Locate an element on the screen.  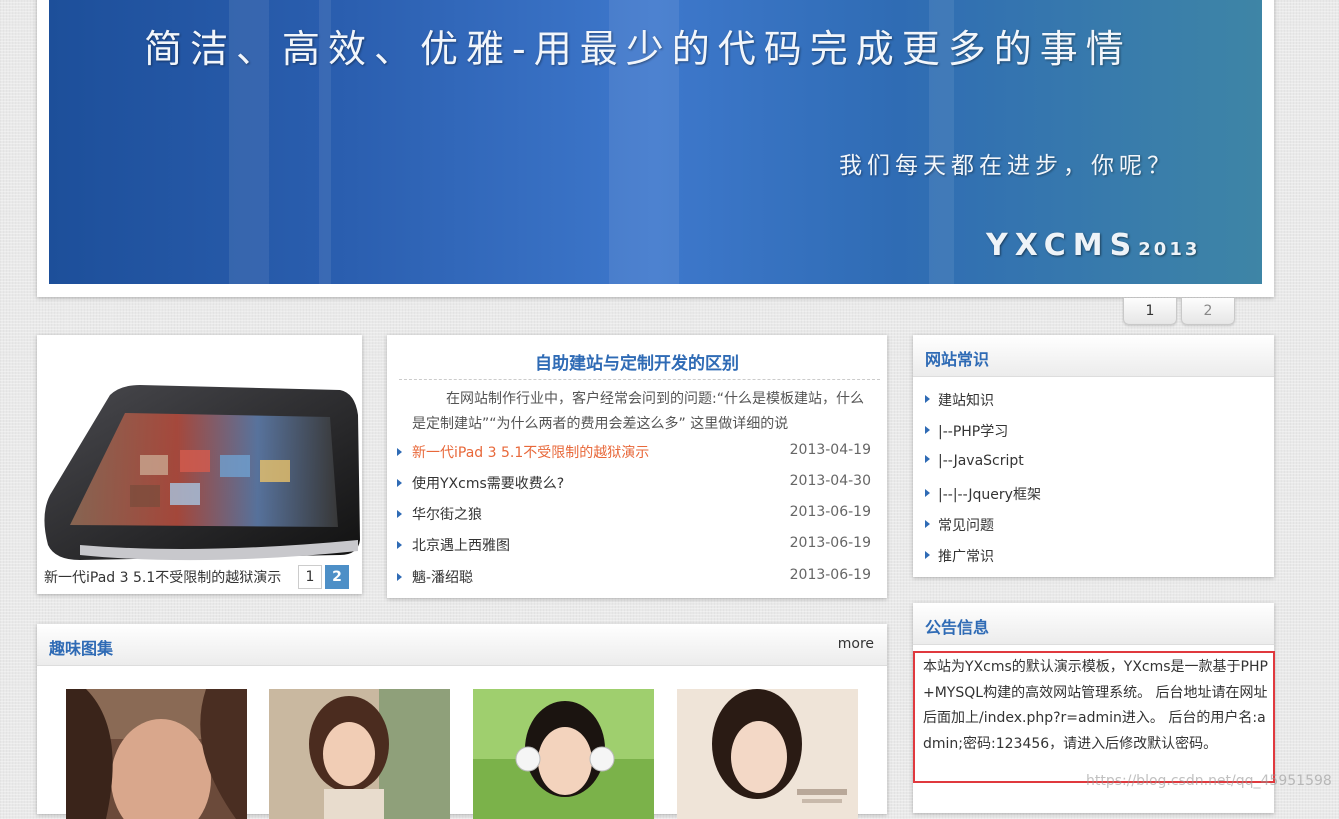
category-item: |--PHP学习 is located at coordinates (966, 431).